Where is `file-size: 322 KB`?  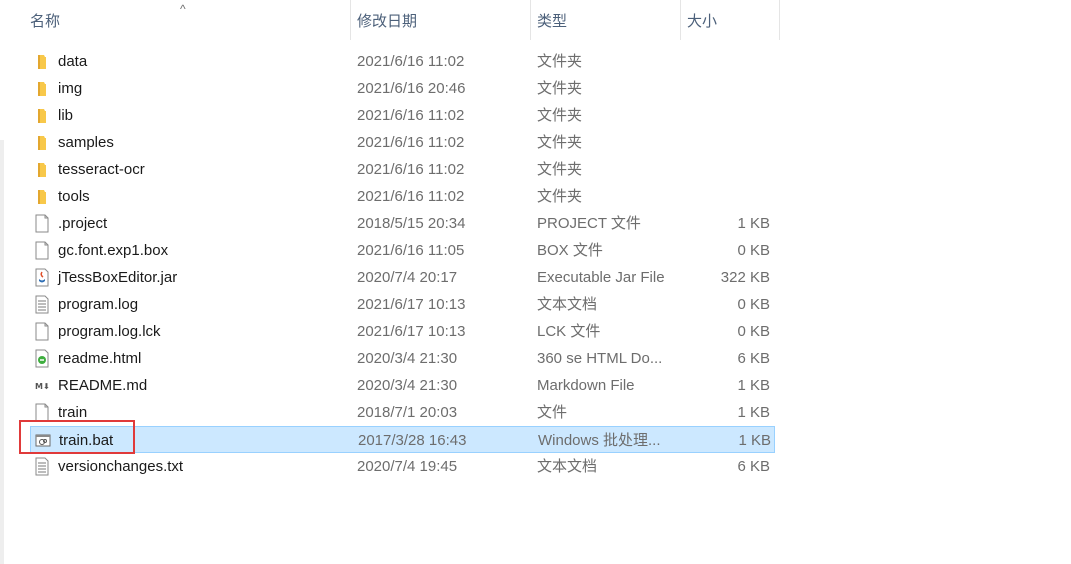 file-size: 322 KB is located at coordinates (745, 277).